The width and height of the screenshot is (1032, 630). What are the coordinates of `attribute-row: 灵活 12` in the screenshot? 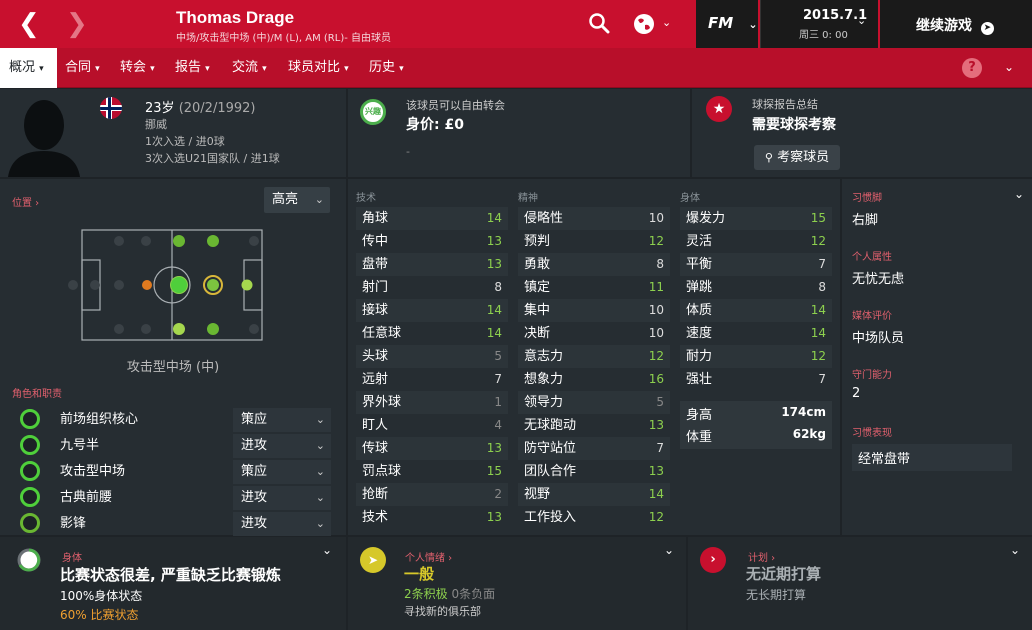 It's located at (756, 241).